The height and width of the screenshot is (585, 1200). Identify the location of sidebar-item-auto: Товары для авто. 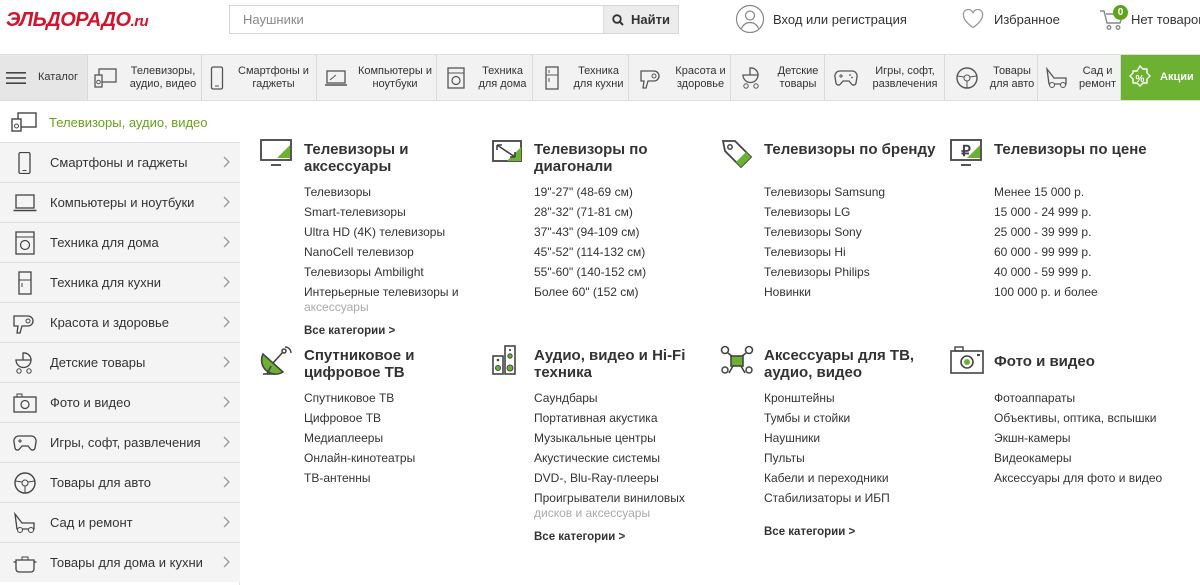
(120, 482).